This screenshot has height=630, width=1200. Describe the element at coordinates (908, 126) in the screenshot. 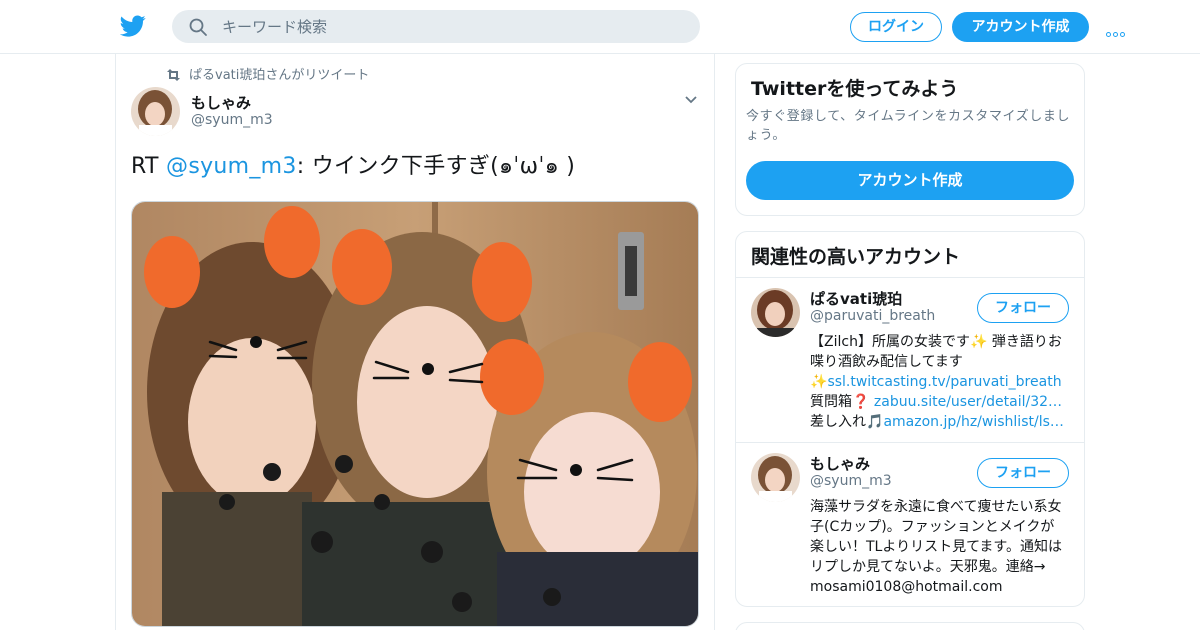

I see `signup-module-description: 今すぐ登録して、タイムラインをカスタマイズしましょう。` at that location.